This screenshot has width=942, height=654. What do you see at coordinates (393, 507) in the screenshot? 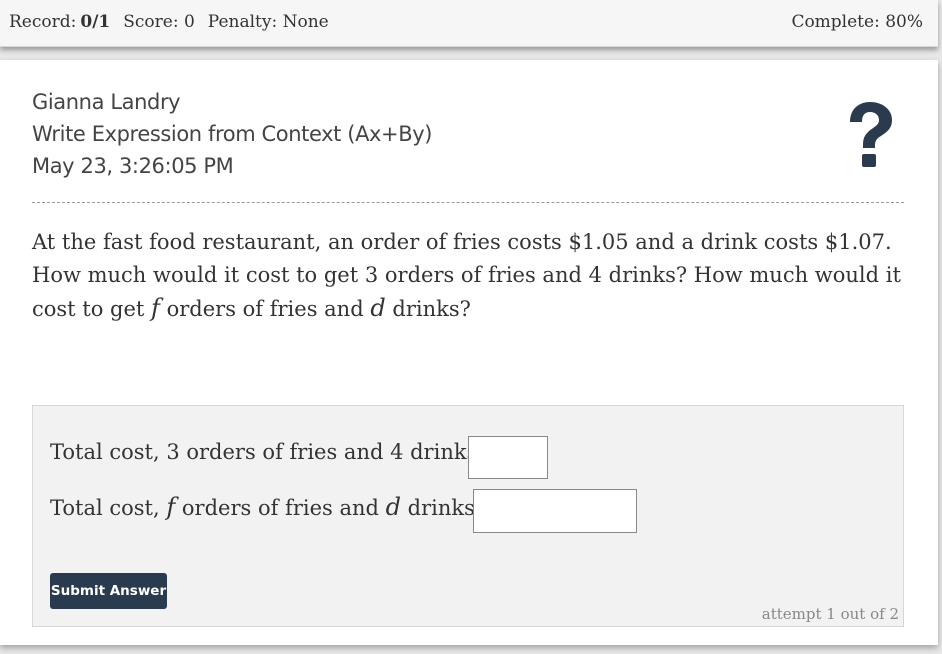
I see `row2-variable-d: d` at bounding box center [393, 507].